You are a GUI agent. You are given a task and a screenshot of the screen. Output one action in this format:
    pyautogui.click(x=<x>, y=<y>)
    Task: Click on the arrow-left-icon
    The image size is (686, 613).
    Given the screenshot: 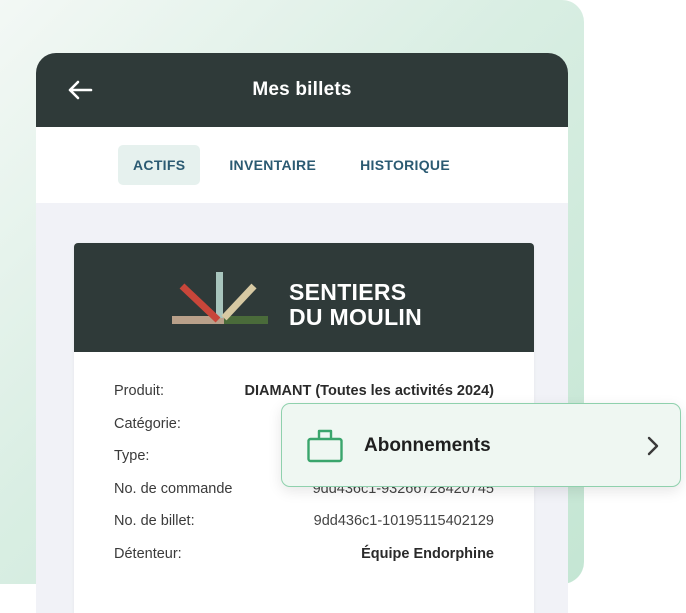 What is the action you would take?
    pyautogui.click(x=80, y=90)
    